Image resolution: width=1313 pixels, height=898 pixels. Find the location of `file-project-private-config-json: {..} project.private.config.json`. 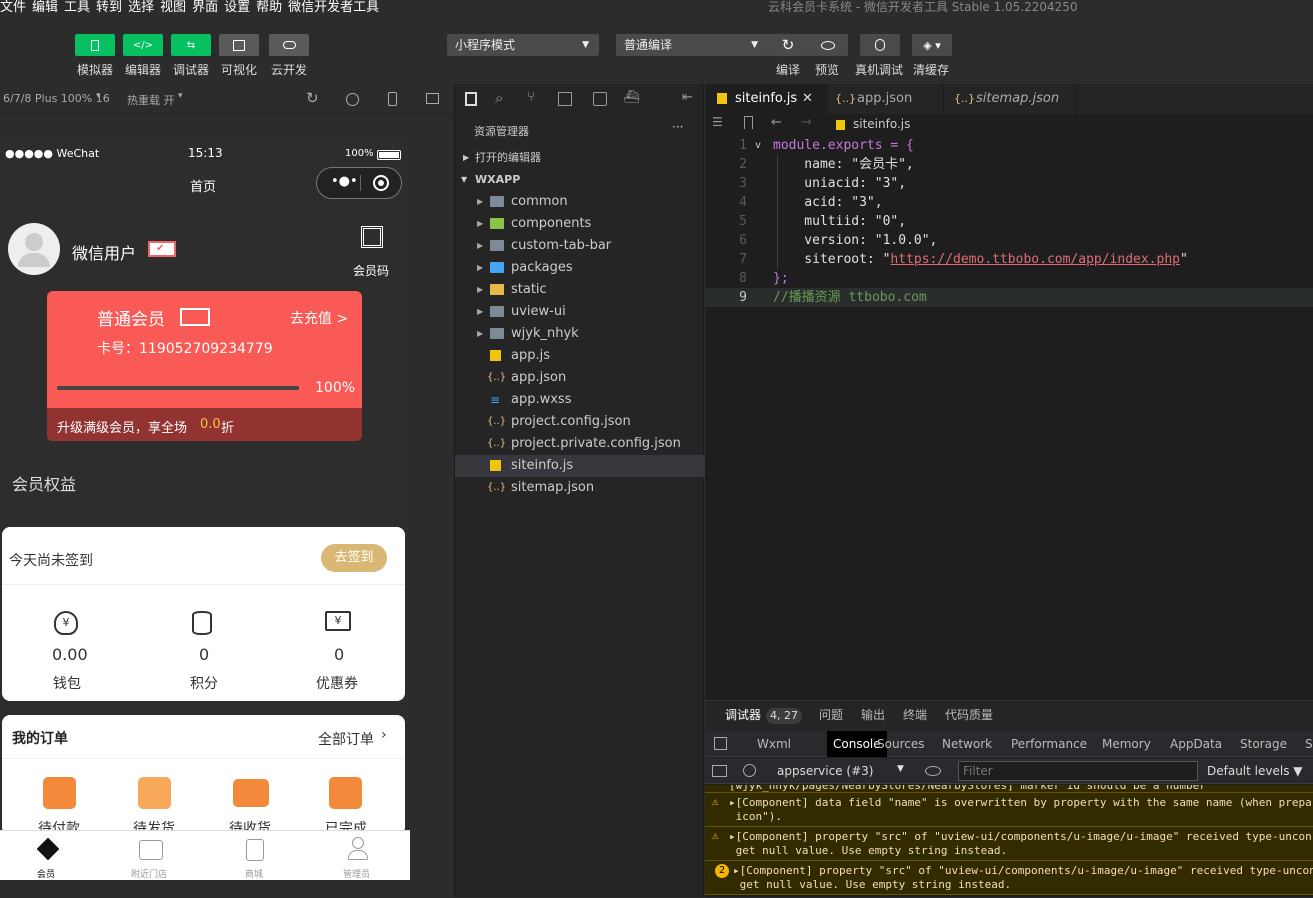

file-project-private-config-json: {..} project.private.config.json is located at coordinates (580, 444).